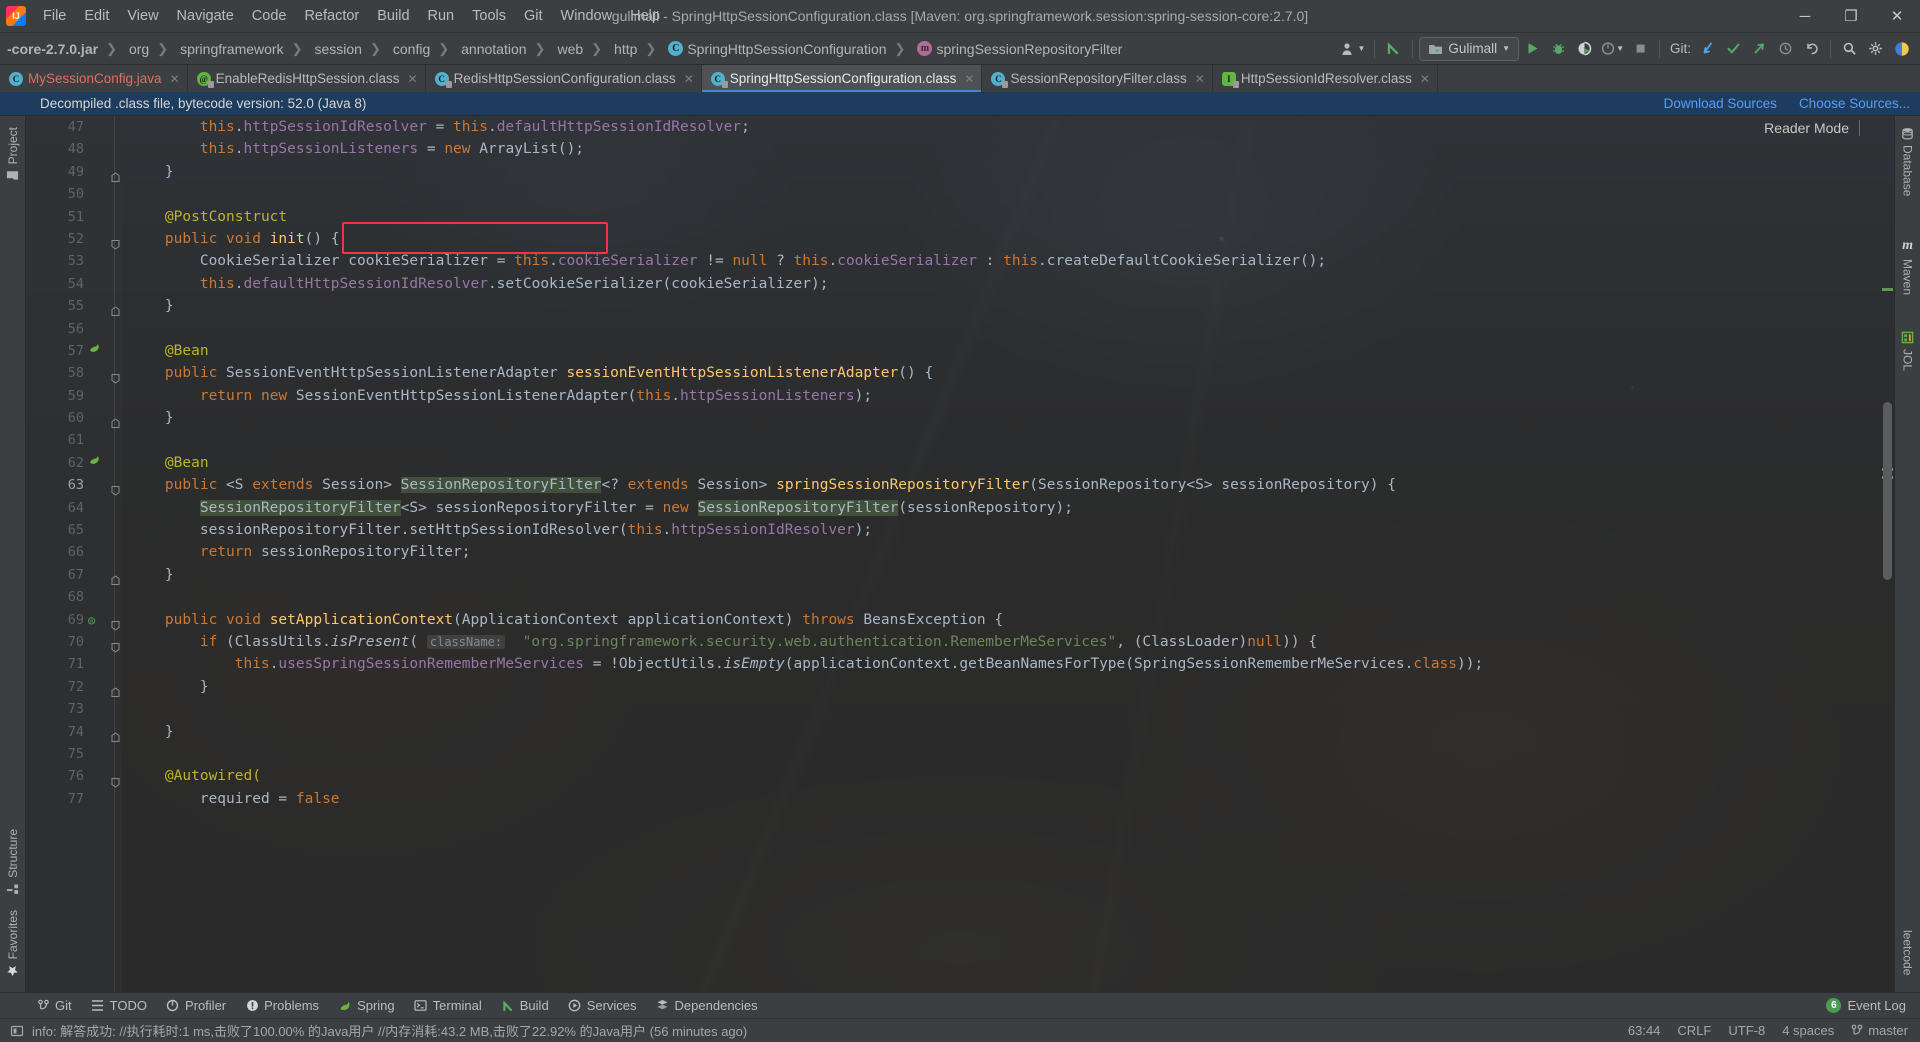 Image resolution: width=1920 pixels, height=1042 pixels. What do you see at coordinates (13, 862) in the screenshot?
I see `sidebar-item-structure: Structure` at bounding box center [13, 862].